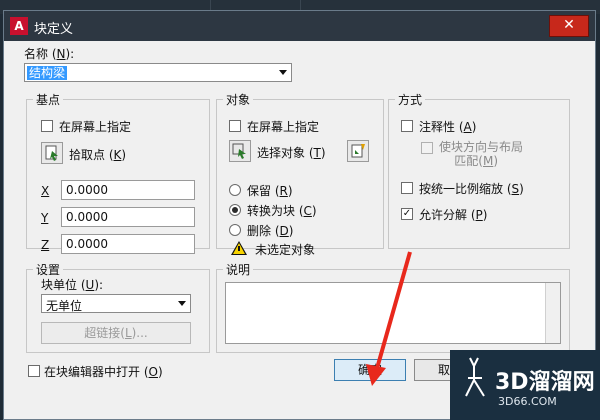 This screenshot has height=420, width=600. I want to click on deer-logo-icon, so click(475, 377).